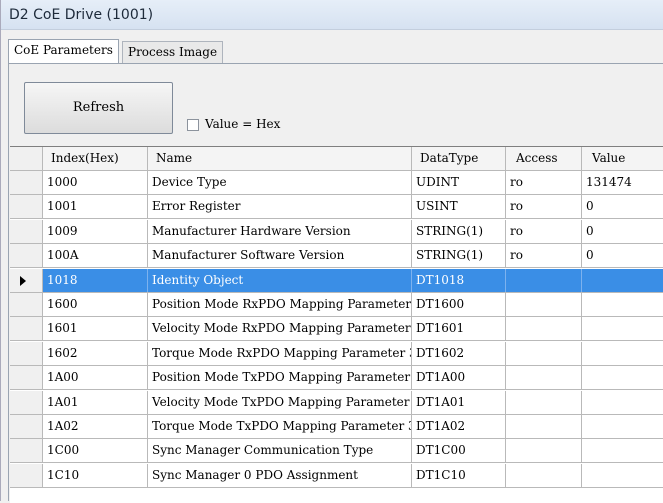 The width and height of the screenshot is (663, 503). I want to click on name-cell: Position Mode TxPDO Mapping Parameter 1, so click(280, 378).